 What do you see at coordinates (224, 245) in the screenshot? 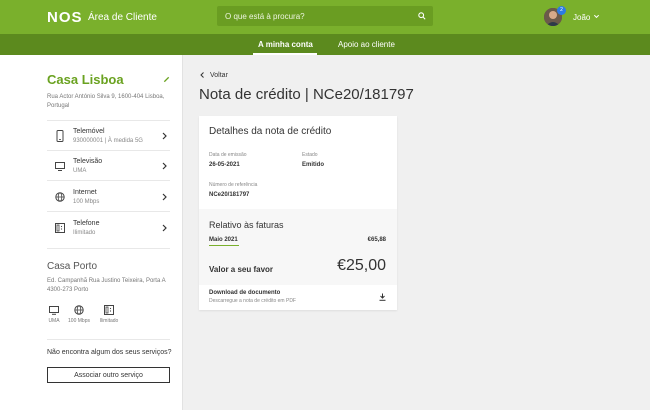
I see `invoice-link-underline` at bounding box center [224, 245].